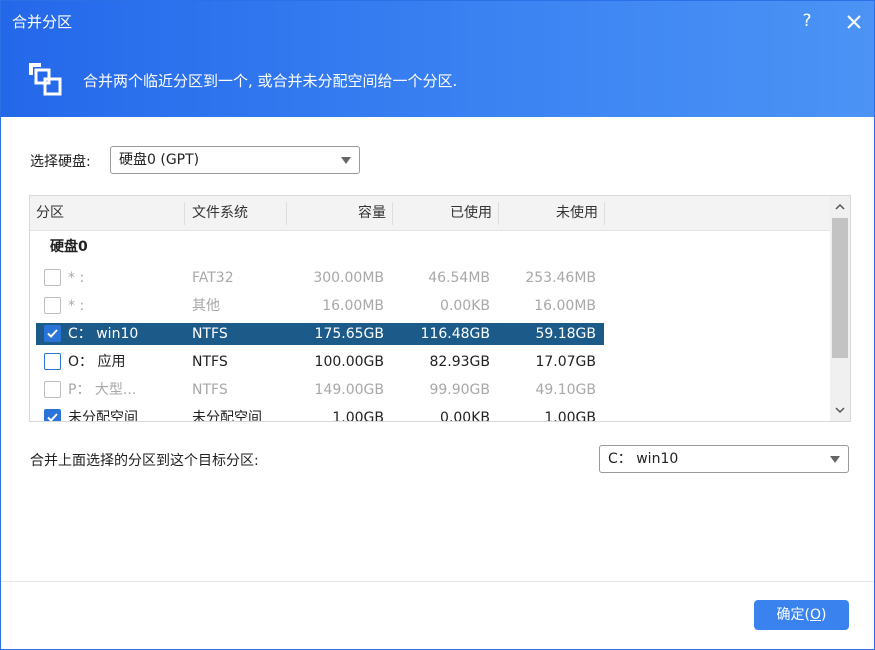 This screenshot has width=875, height=650. Describe the element at coordinates (97, 362) in the screenshot. I see `partition-name: O： 应用` at that location.